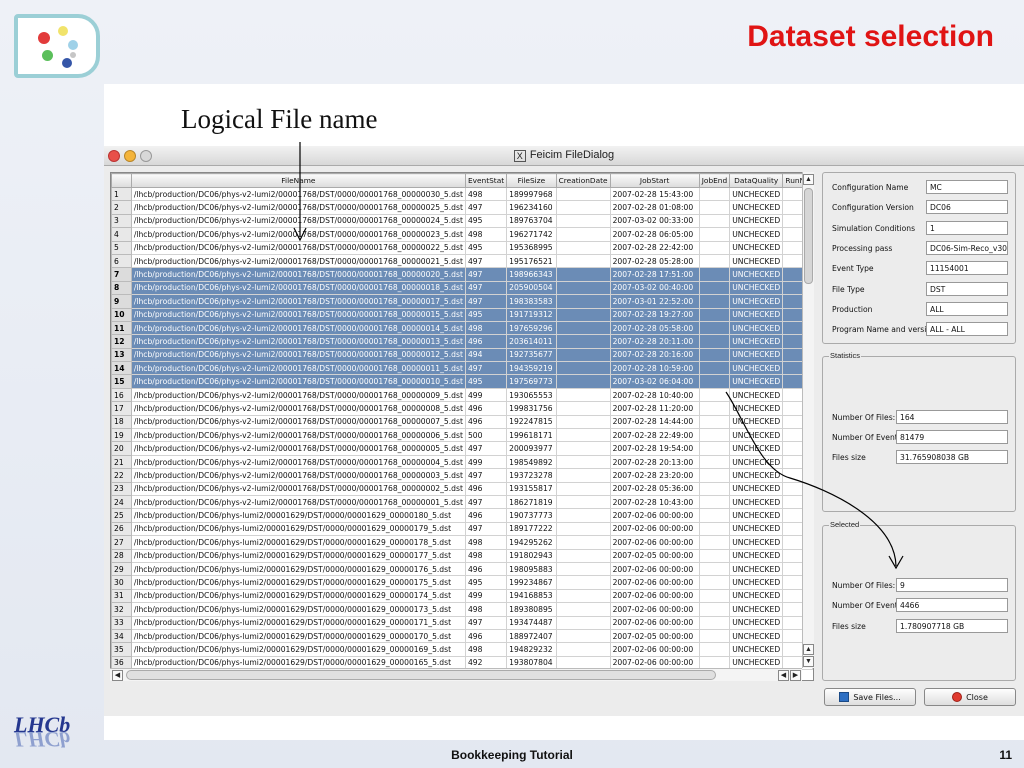  Describe the element at coordinates (654, 488) in the screenshot. I see `table-cell: 2007-02-28 05:36:00` at that location.